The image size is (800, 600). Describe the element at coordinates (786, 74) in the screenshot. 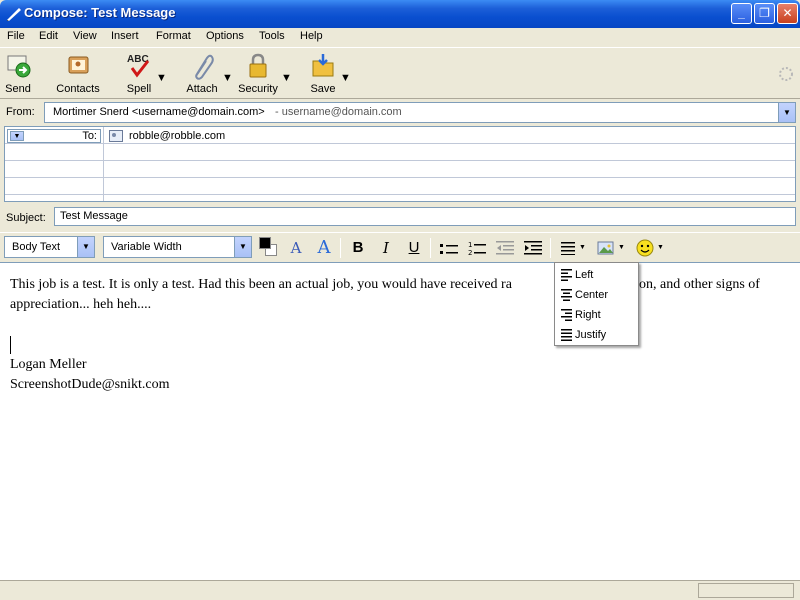

I see `throbber-icon` at that location.